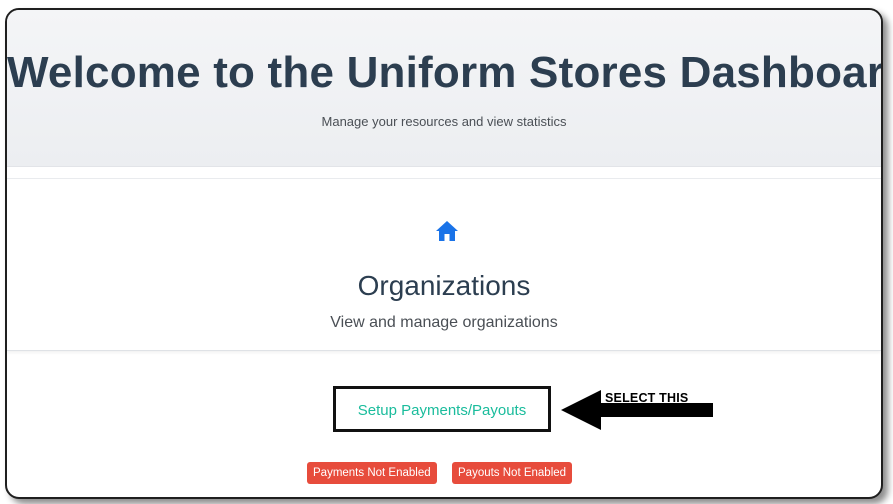 This screenshot has width=893, height=504. Describe the element at coordinates (372, 473) in the screenshot. I see `payments-not-enabled-badge: Payments Not Enabled` at that location.